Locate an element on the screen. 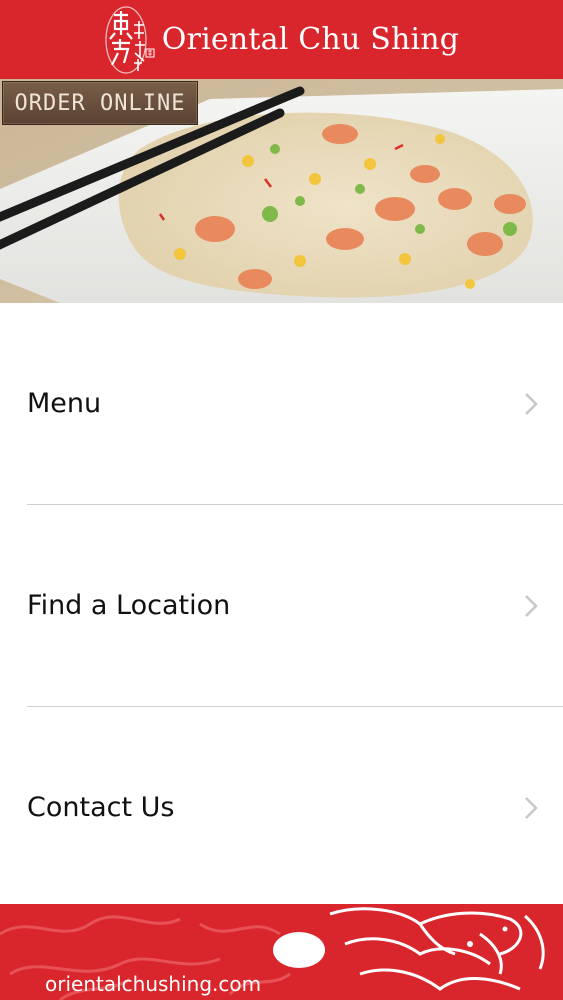  menu-item-label: Find a Location is located at coordinates (129, 605).